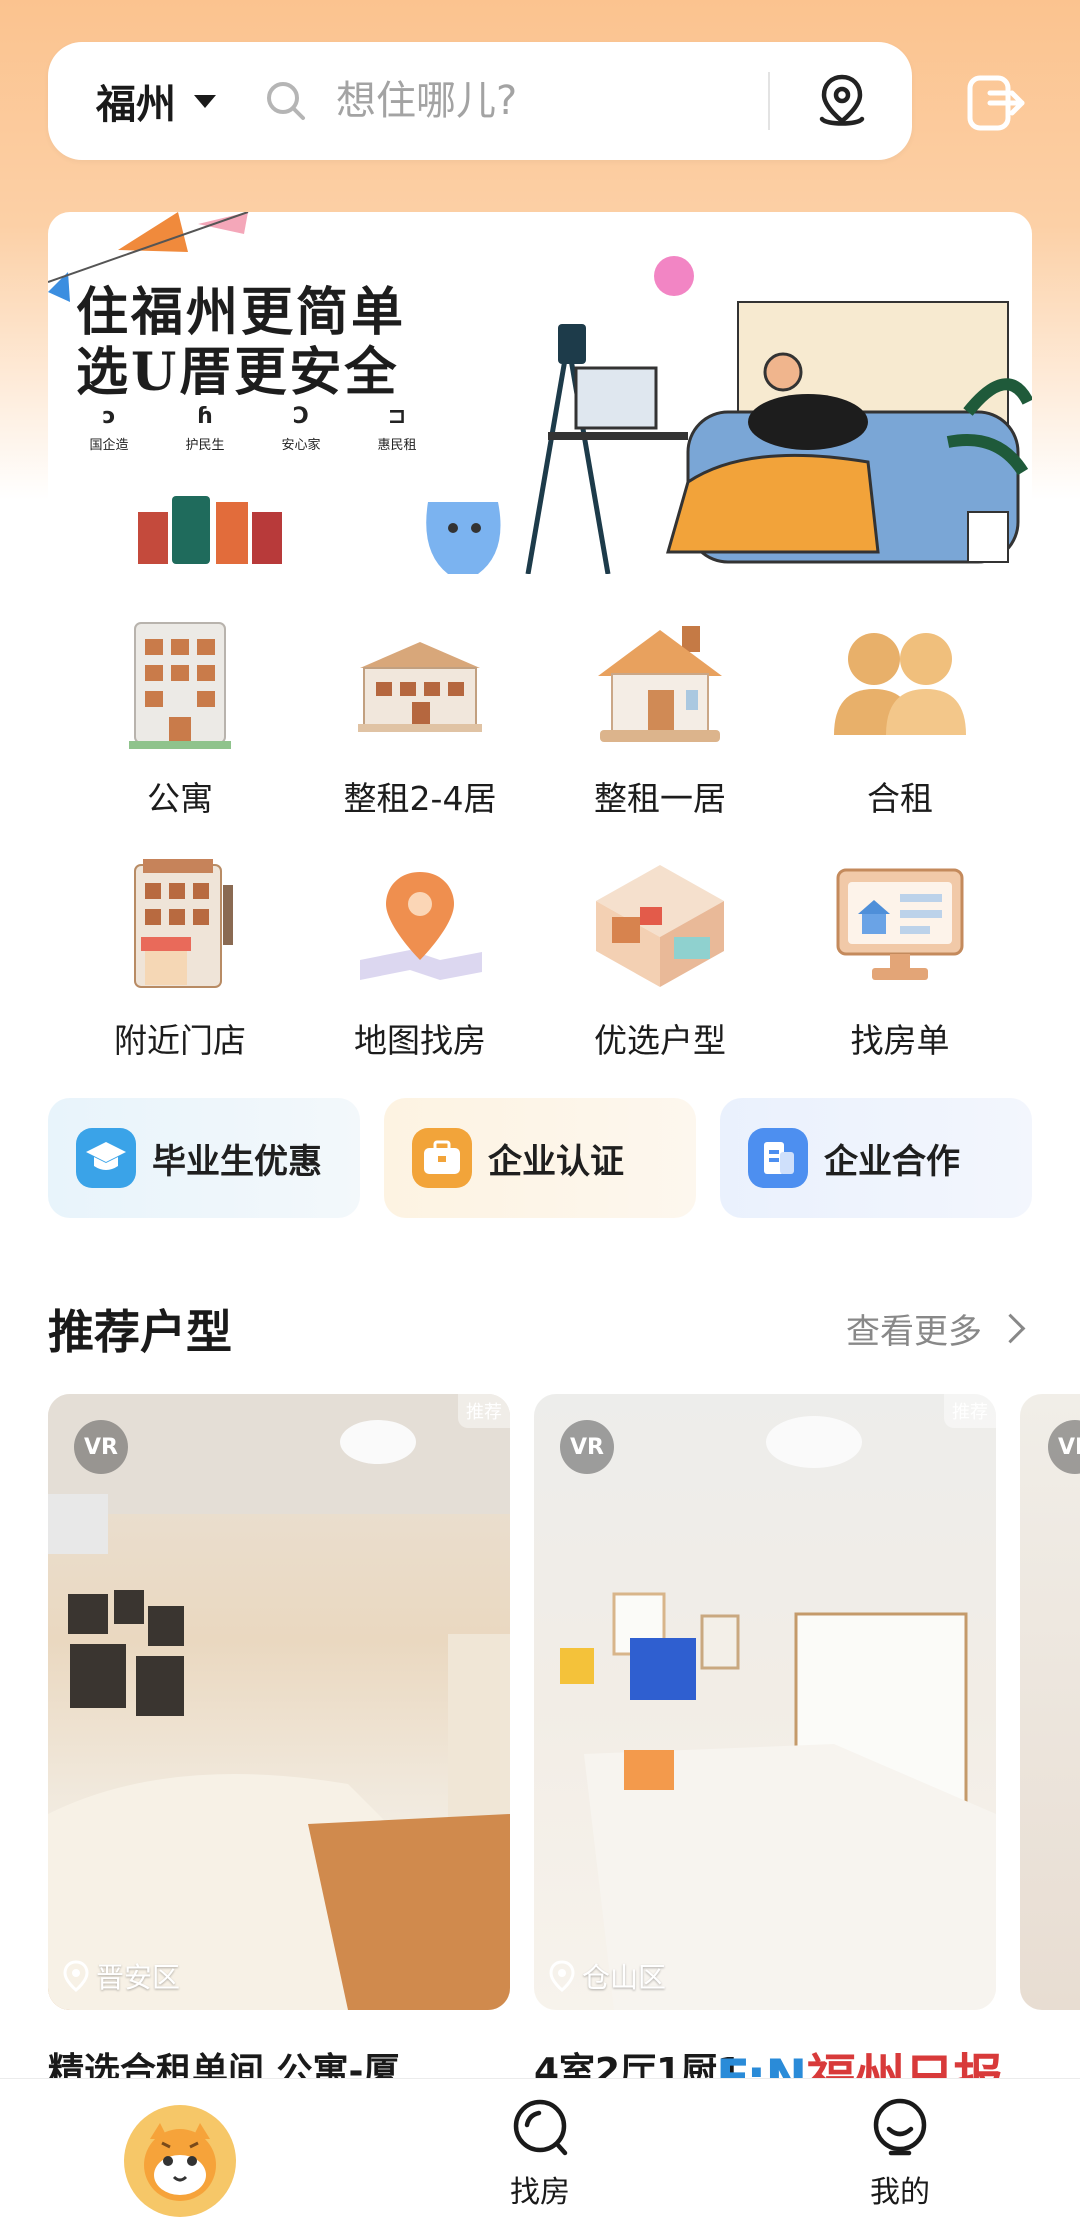  Describe the element at coordinates (420, 683) in the screenshot. I see `townhouse-icon` at that location.